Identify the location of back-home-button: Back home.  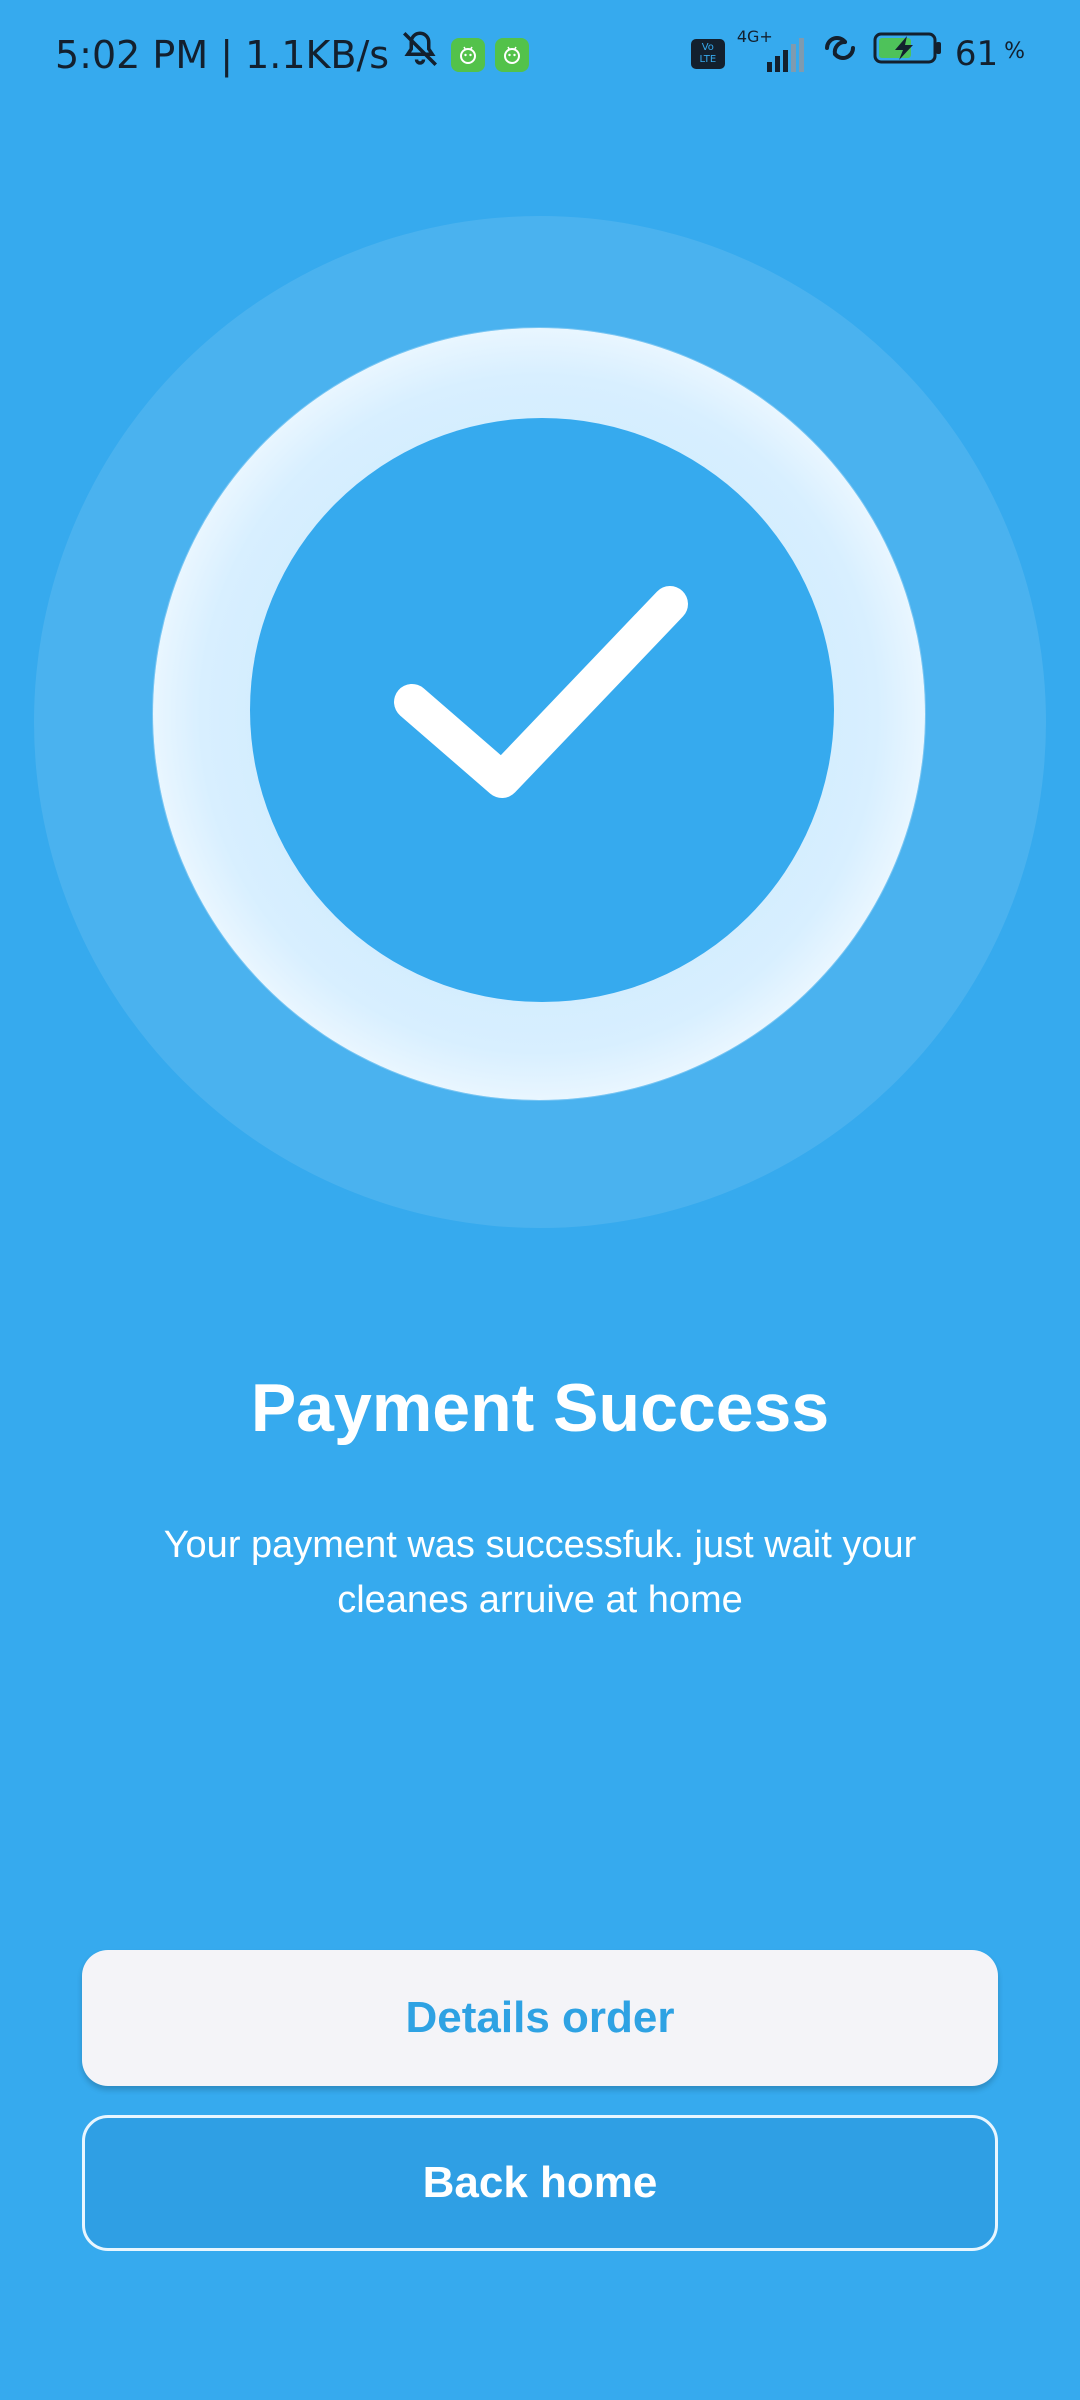
(540, 2183).